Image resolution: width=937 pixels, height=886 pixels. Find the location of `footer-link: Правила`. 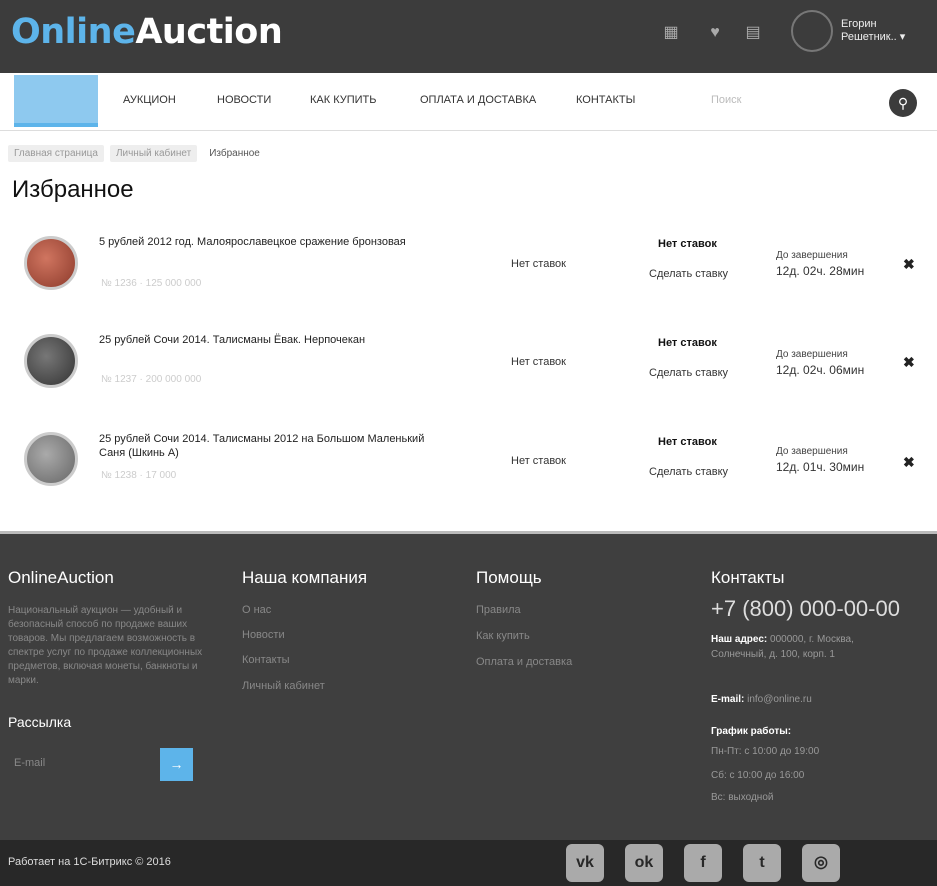

footer-link: Правила is located at coordinates (498, 610).